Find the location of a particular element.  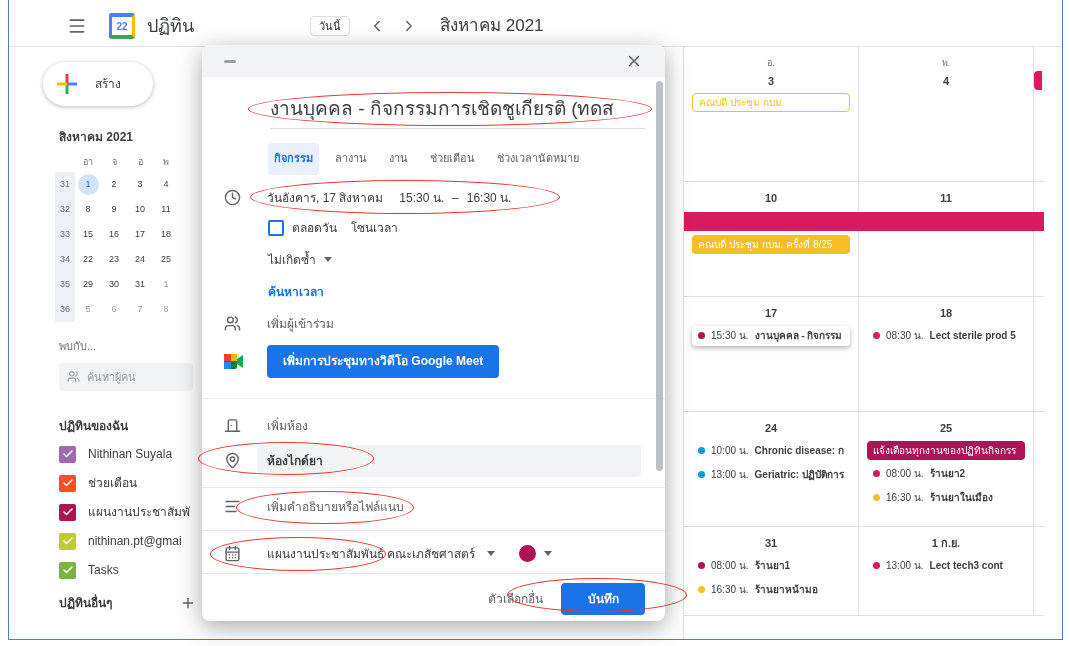

mini-day: 1 is located at coordinates (88, 184).